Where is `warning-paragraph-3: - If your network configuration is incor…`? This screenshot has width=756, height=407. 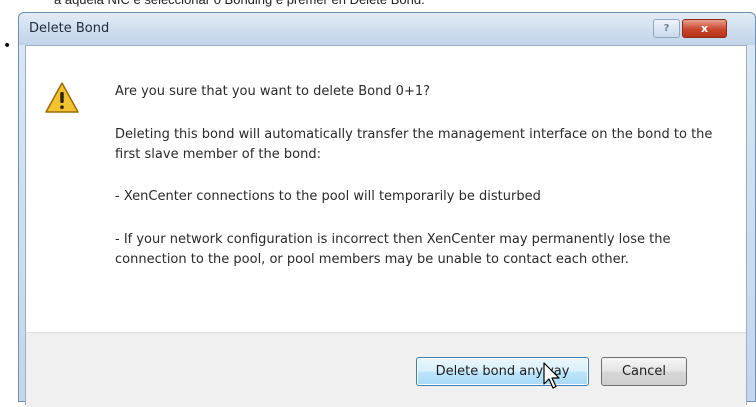 warning-paragraph-3: - If your network configuration is incor… is located at coordinates (393, 249).